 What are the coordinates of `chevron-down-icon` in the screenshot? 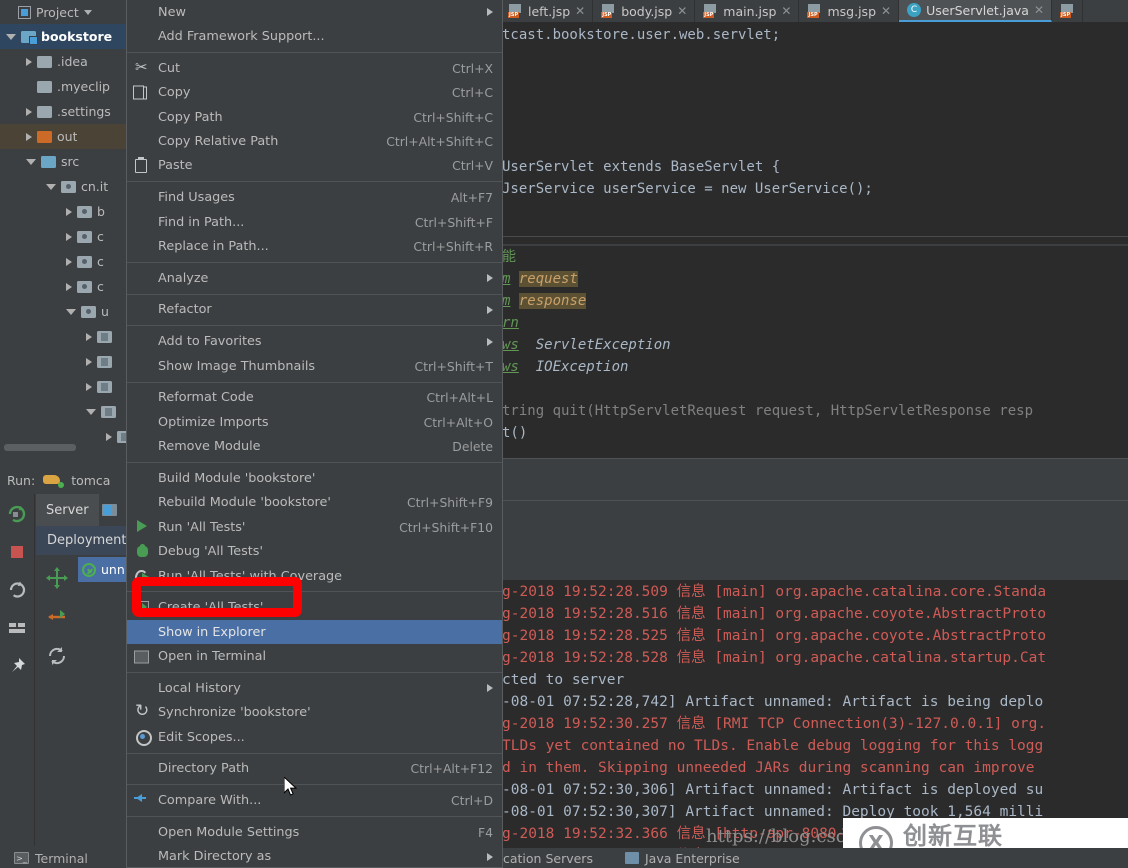 It's located at (87, 12).